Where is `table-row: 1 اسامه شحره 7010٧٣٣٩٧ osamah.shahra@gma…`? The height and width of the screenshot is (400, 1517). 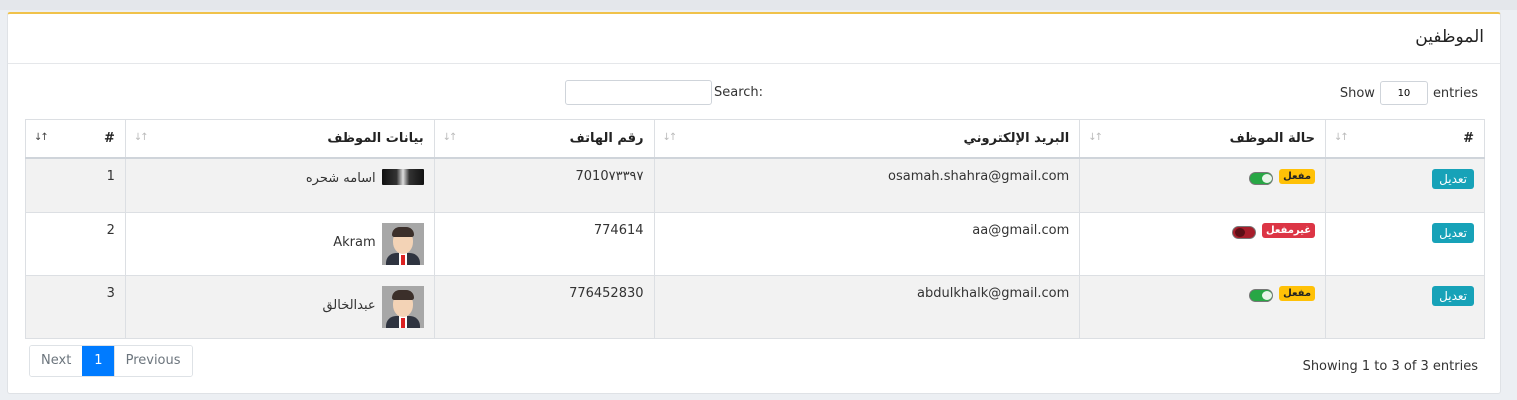 table-row: 1 اسامه شحره 7010٧٣٣٩٧ osamah.shahra@gma… is located at coordinates (755, 185).